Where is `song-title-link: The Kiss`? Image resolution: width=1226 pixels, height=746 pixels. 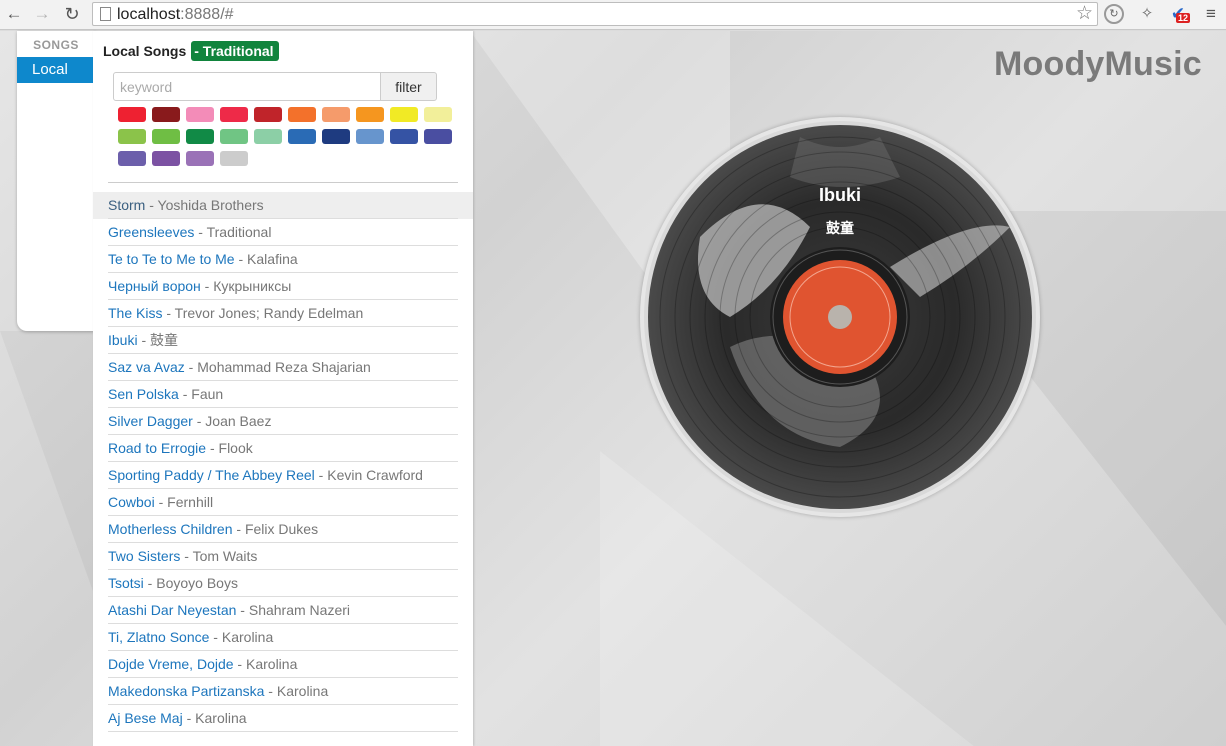 song-title-link: The Kiss is located at coordinates (135, 313).